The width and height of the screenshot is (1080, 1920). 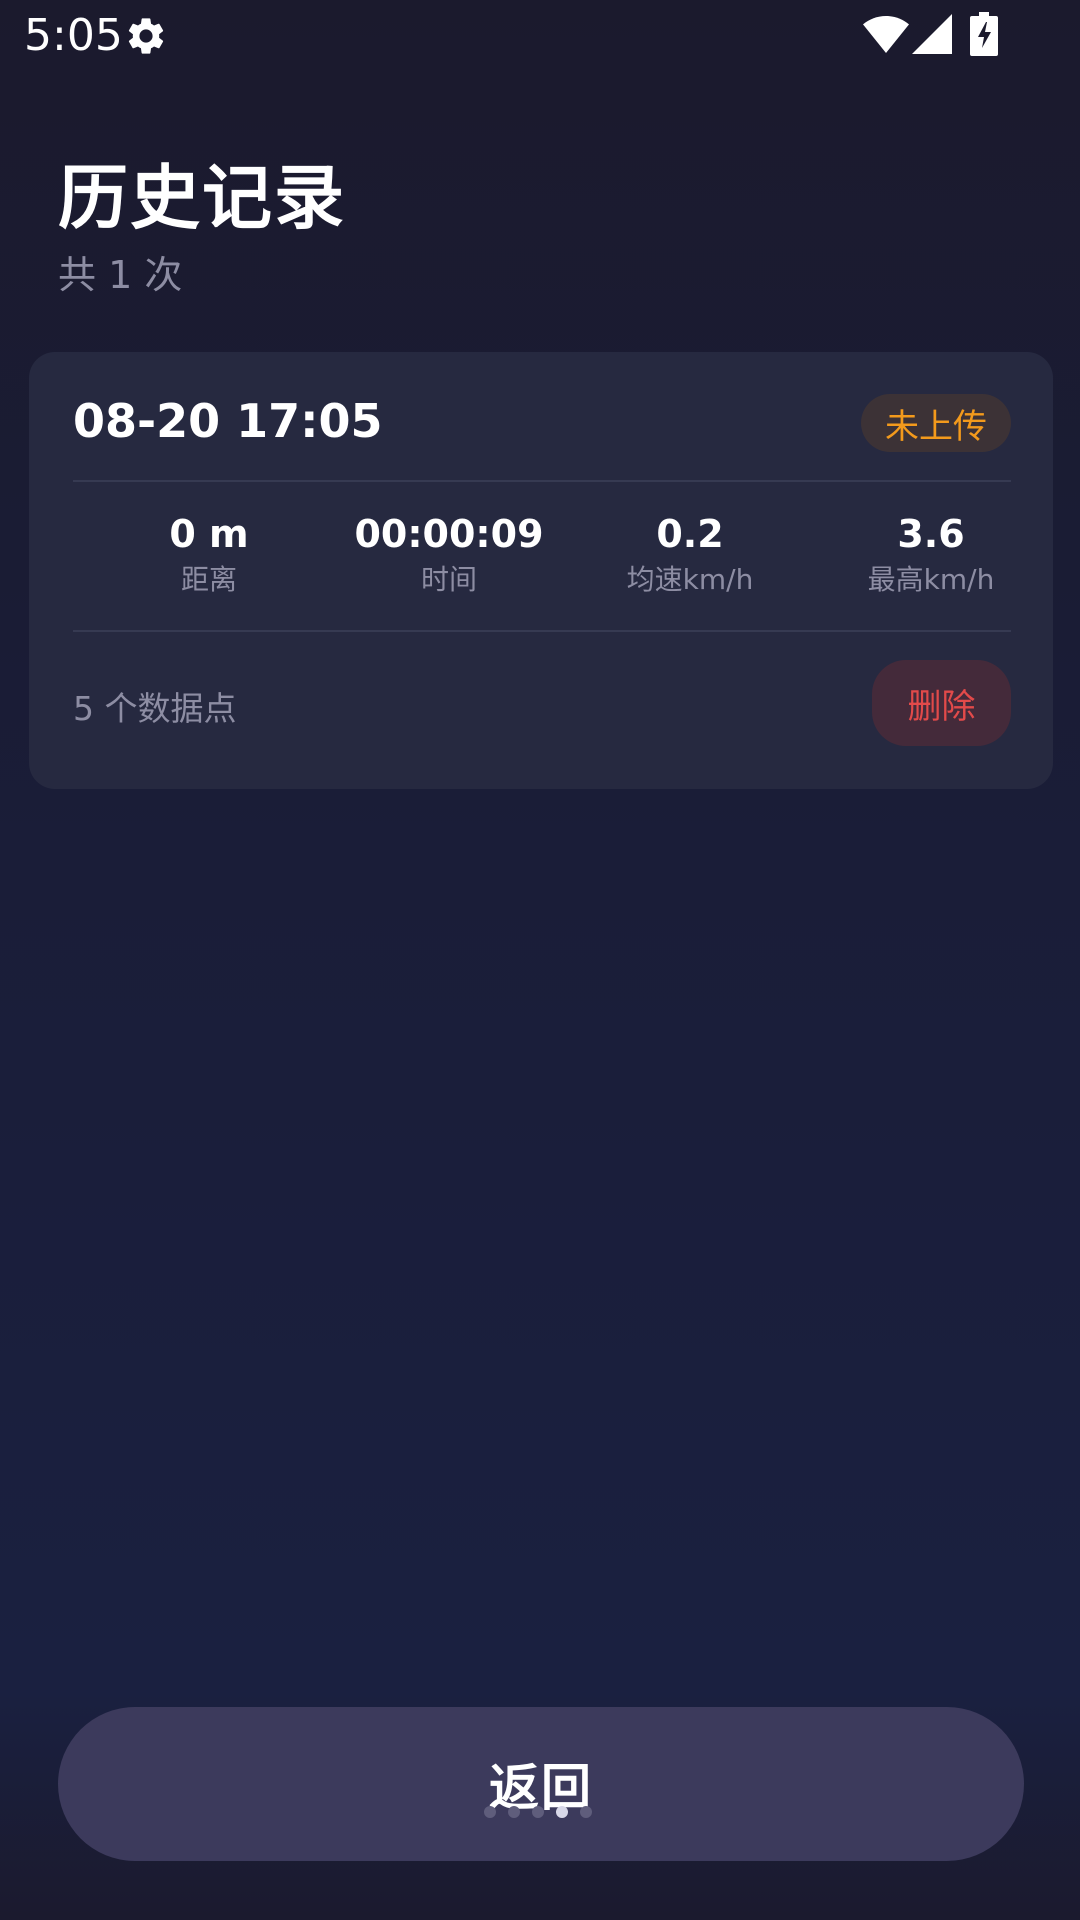 I want to click on stat-distance: 0 m 距离, so click(x=209, y=555).